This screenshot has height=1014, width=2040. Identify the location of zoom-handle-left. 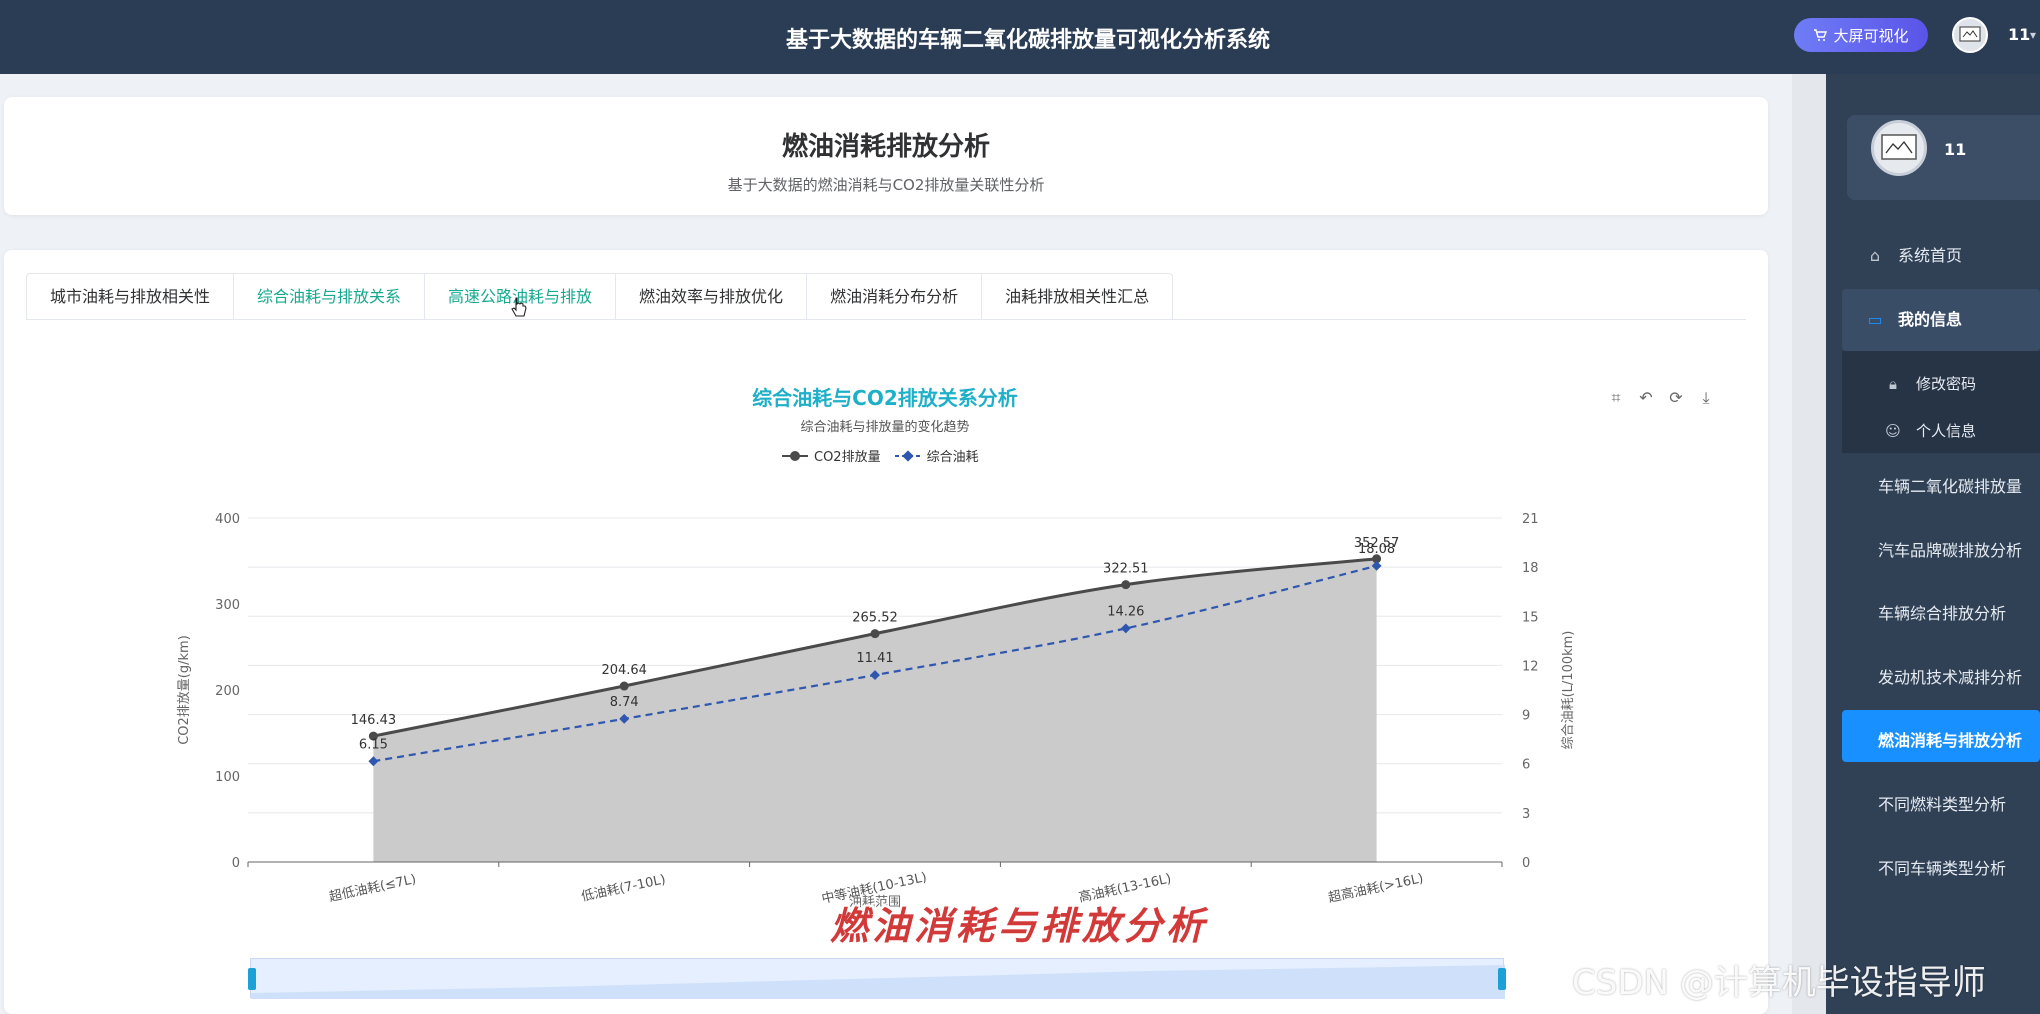
(252, 979).